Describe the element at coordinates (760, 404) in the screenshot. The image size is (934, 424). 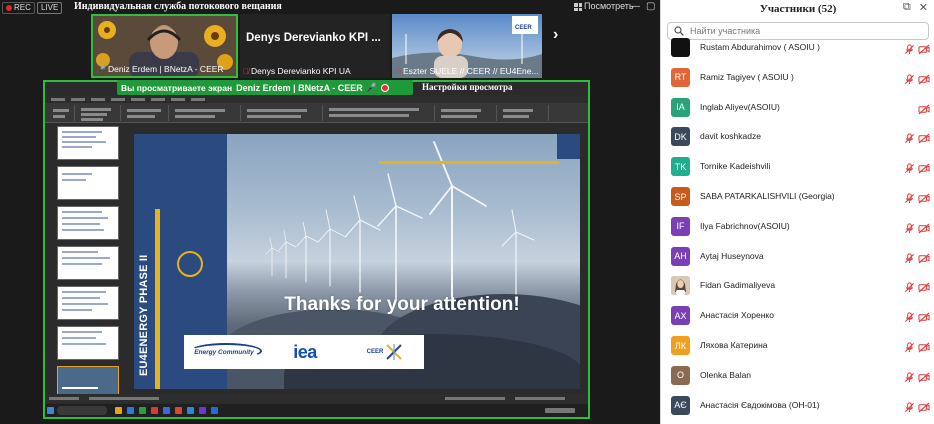
I see `participant-name: Анастасія Євдокімова (ОН-01)` at that location.